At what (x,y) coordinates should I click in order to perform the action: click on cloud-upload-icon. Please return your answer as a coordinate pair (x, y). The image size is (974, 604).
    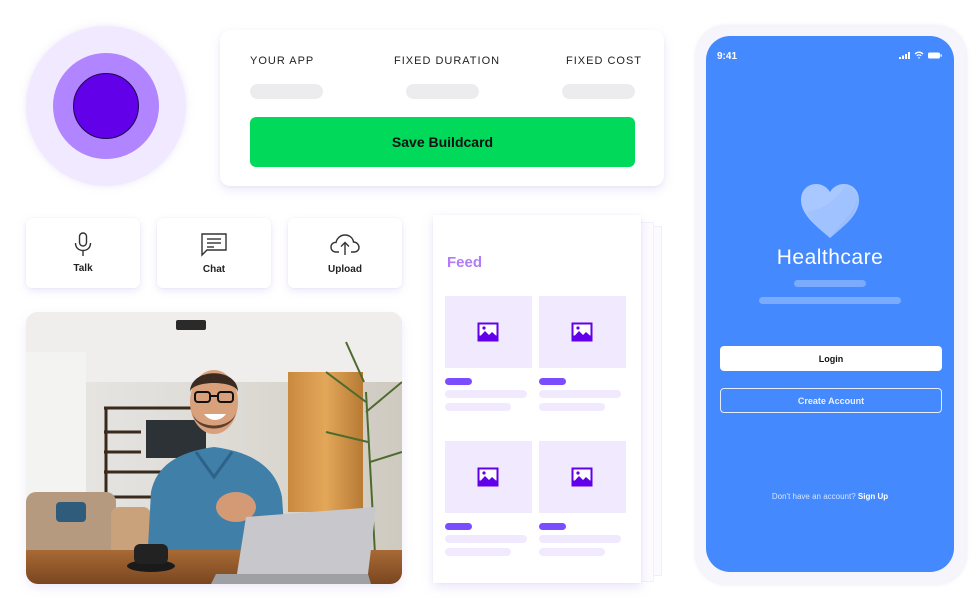
    Looking at the image, I should click on (345, 244).